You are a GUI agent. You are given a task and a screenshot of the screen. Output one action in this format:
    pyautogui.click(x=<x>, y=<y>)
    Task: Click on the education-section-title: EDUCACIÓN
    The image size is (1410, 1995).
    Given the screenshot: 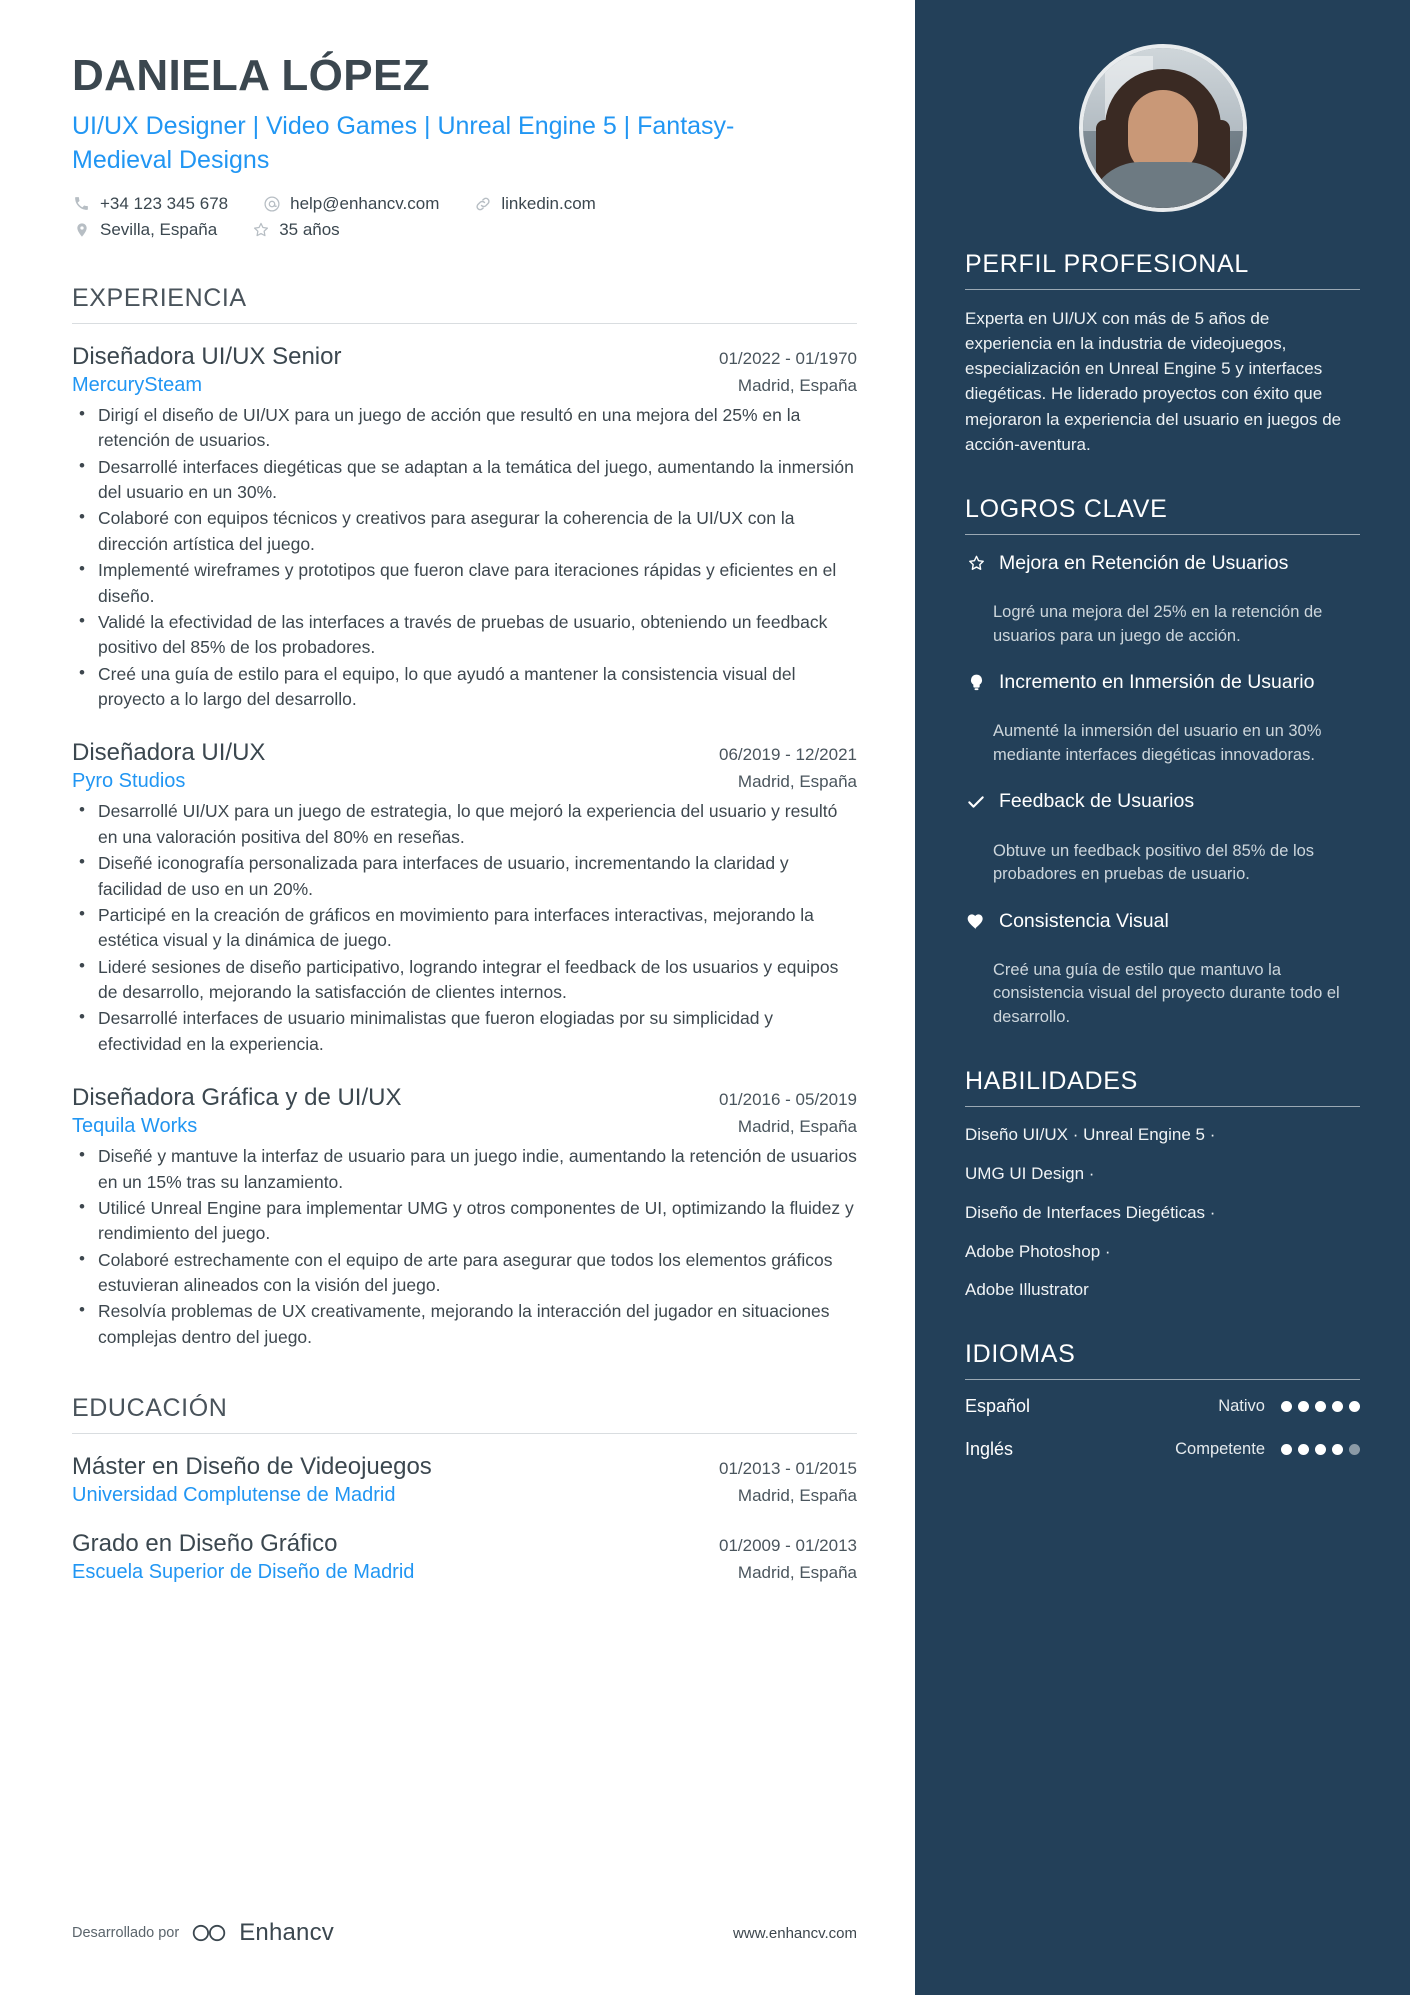 What is the action you would take?
    pyautogui.click(x=150, y=1408)
    